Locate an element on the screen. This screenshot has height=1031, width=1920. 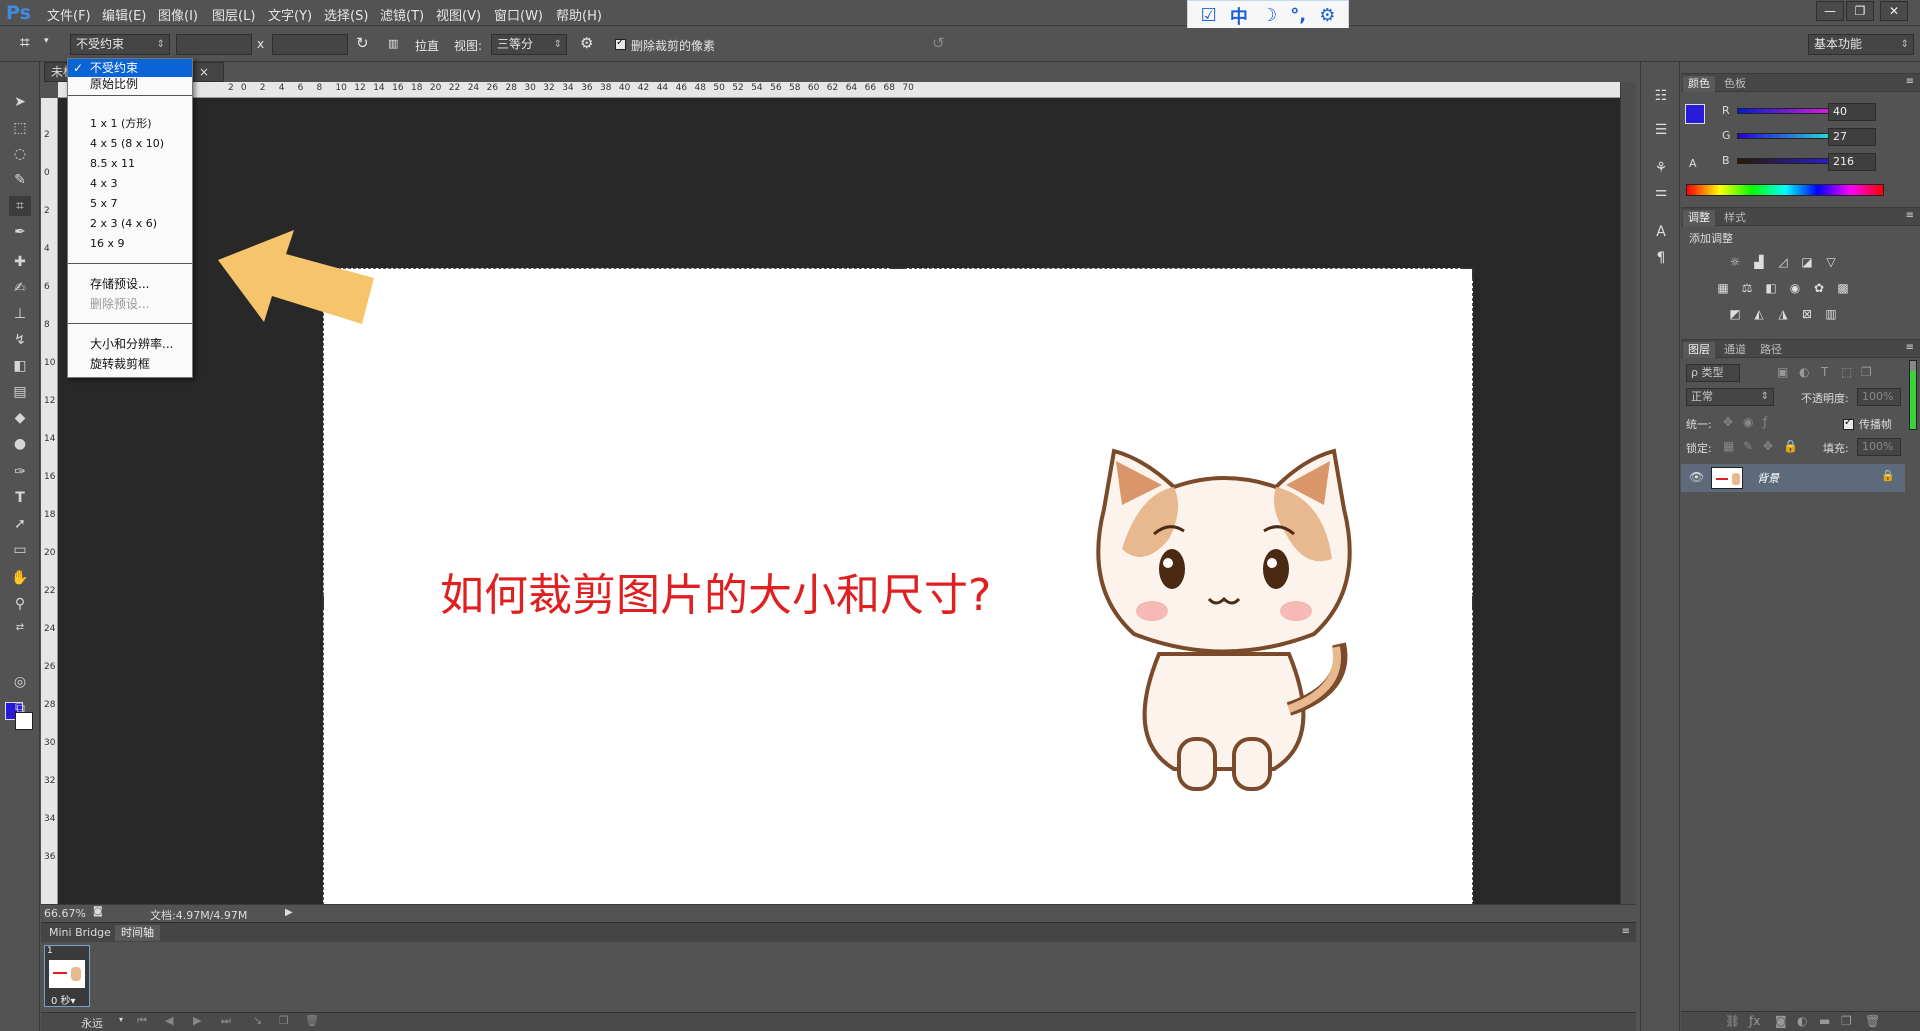
channel-g-value: 27 is located at coordinates (1852, 137).